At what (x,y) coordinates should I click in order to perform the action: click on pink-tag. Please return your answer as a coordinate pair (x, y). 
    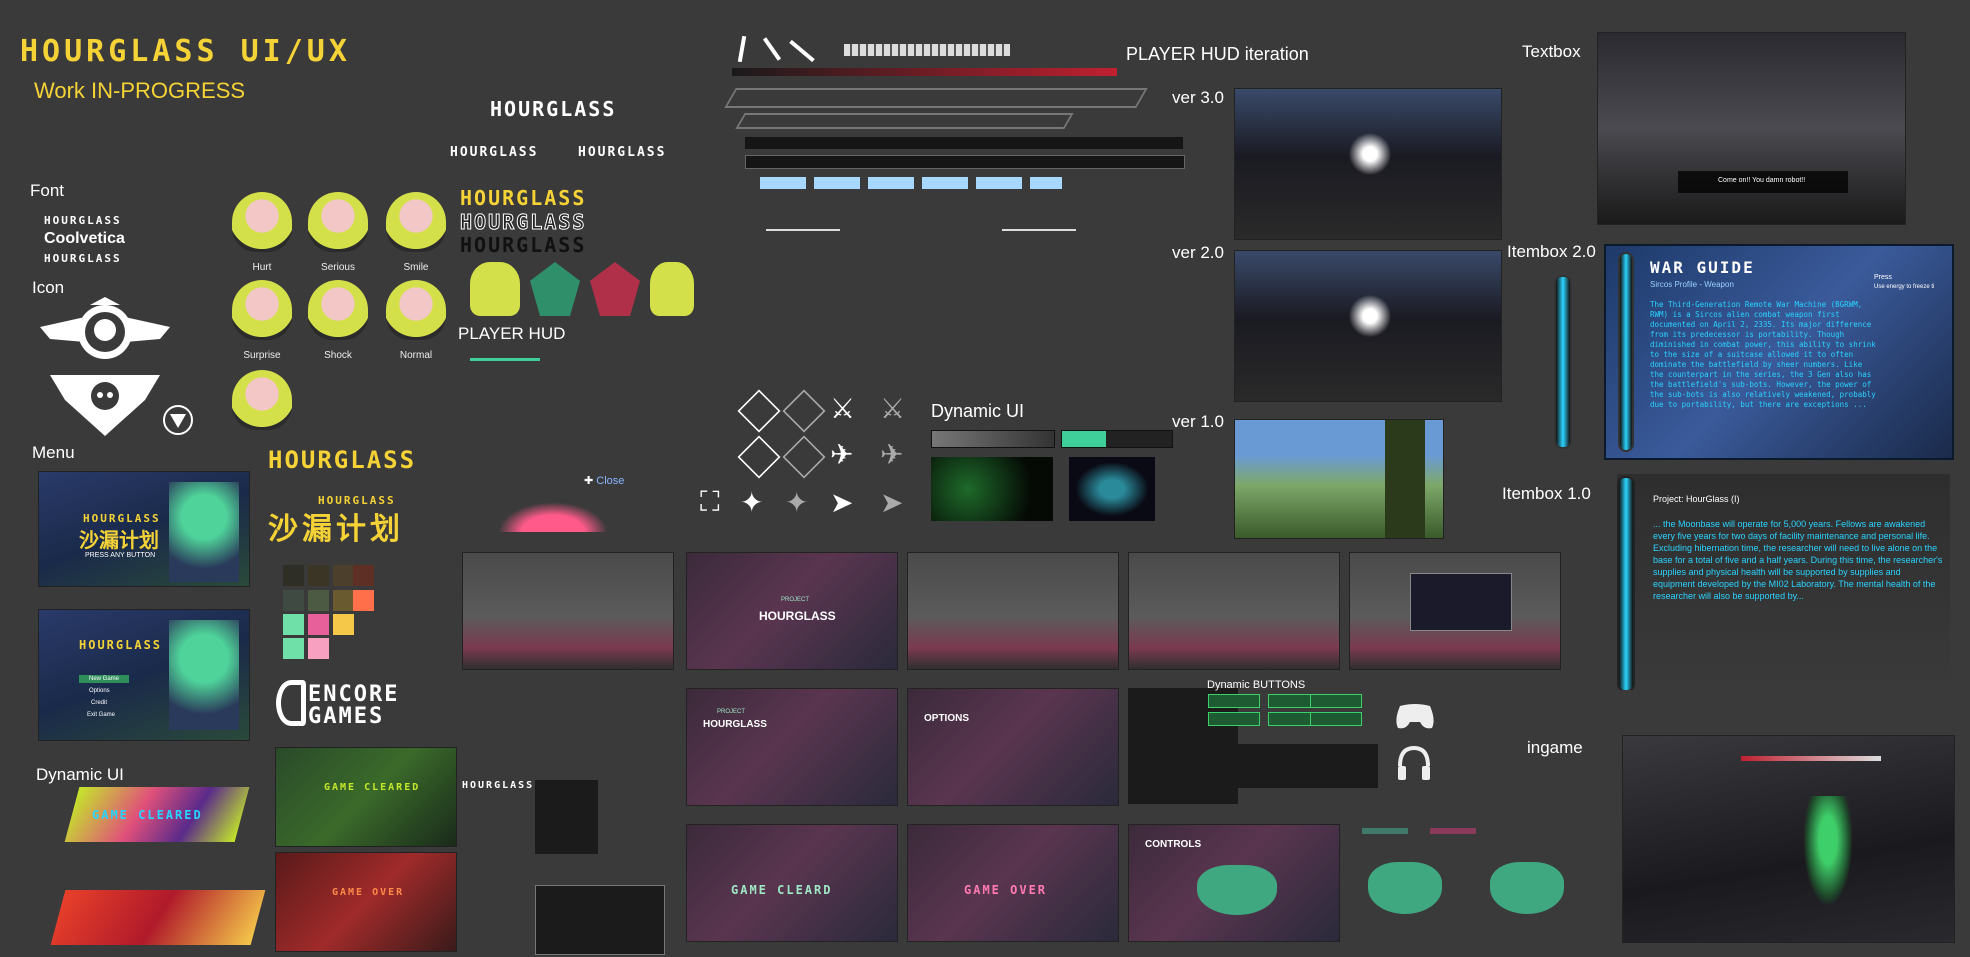
    Looking at the image, I should click on (1453, 831).